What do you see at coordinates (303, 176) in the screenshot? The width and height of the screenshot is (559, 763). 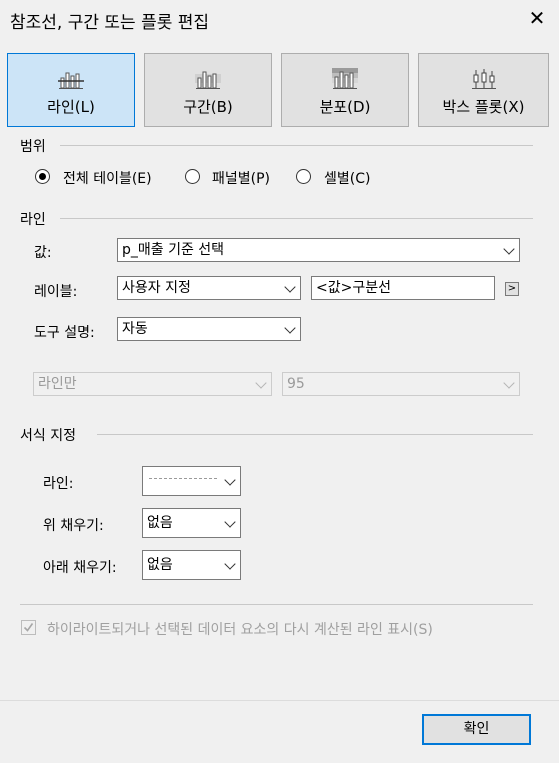 I see `scope-radio-cell` at bounding box center [303, 176].